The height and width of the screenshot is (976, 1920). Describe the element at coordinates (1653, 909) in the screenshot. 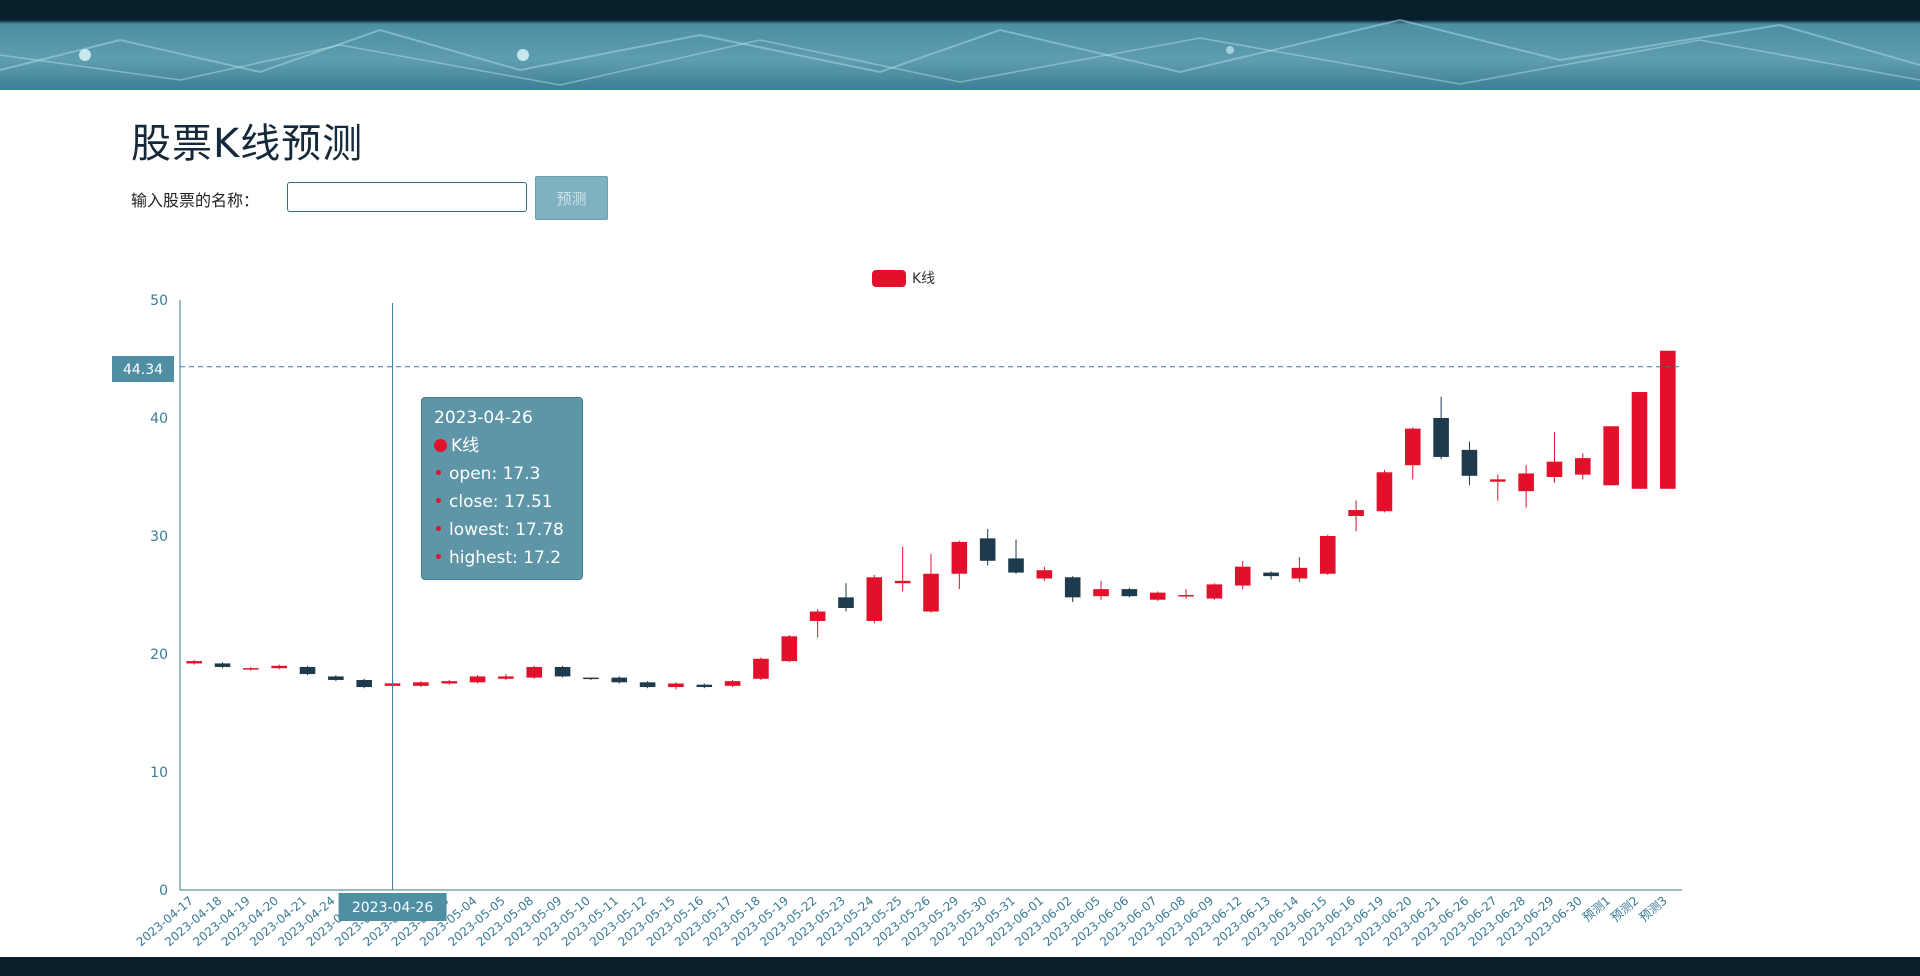

I see `x-tick-label: 预测3` at that location.